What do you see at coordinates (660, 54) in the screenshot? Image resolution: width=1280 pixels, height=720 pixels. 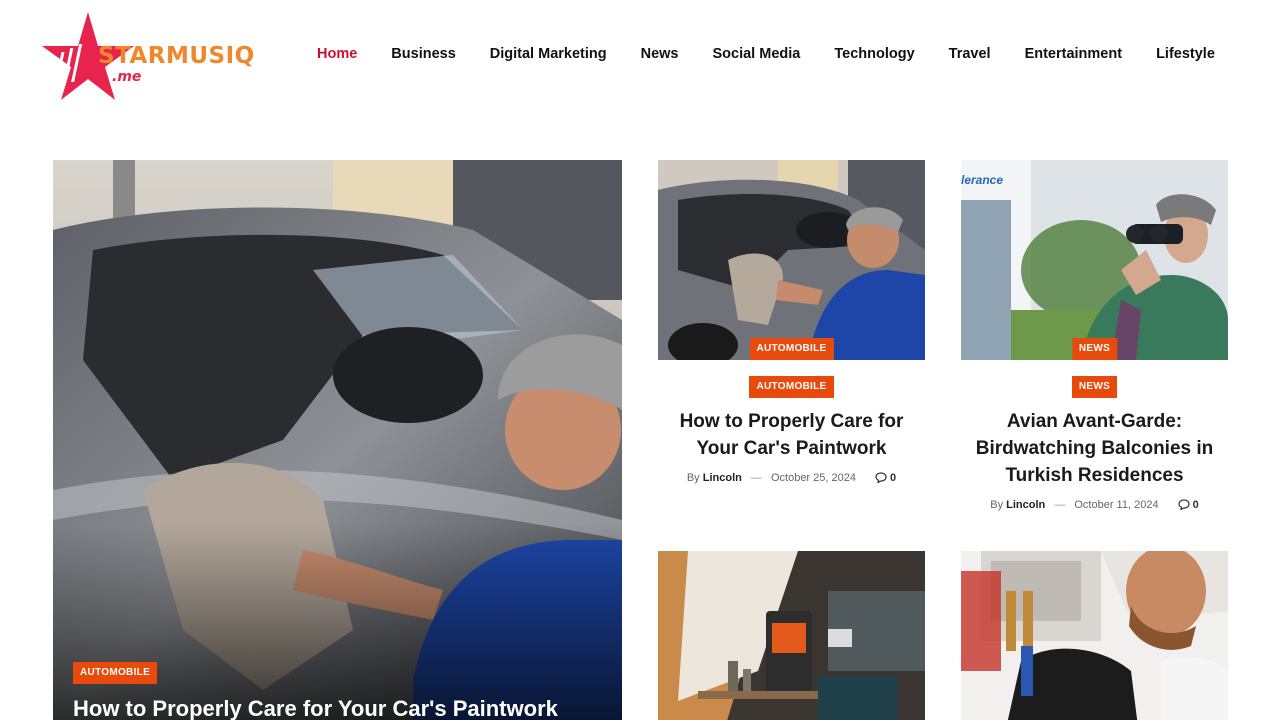 I see `nav-item-news: News` at bounding box center [660, 54].